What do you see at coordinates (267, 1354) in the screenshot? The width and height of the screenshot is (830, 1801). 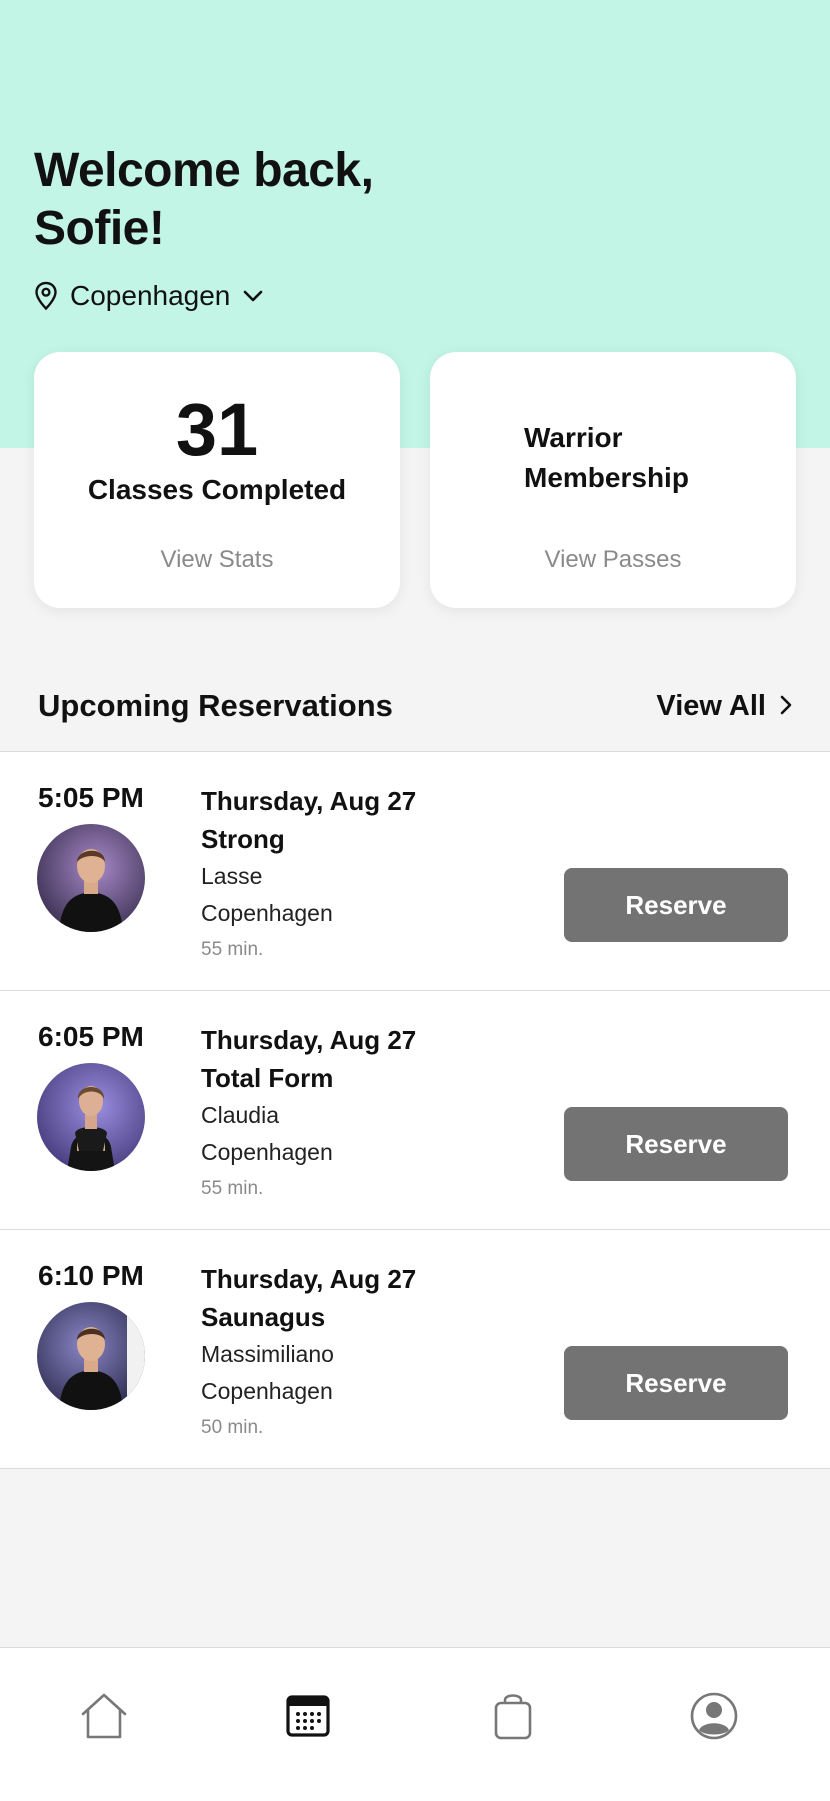 I see `instructor-name: Massimiliano` at bounding box center [267, 1354].